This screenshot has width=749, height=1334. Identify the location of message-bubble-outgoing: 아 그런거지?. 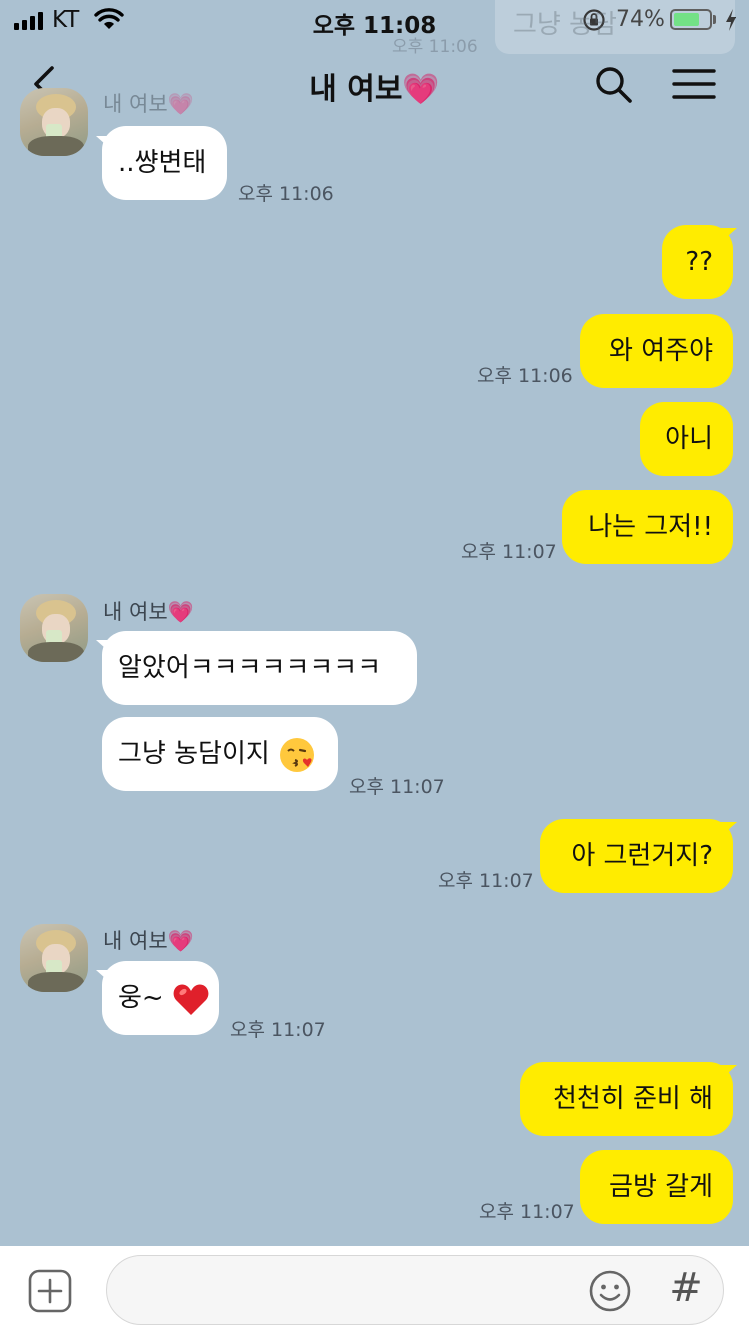
(636, 856).